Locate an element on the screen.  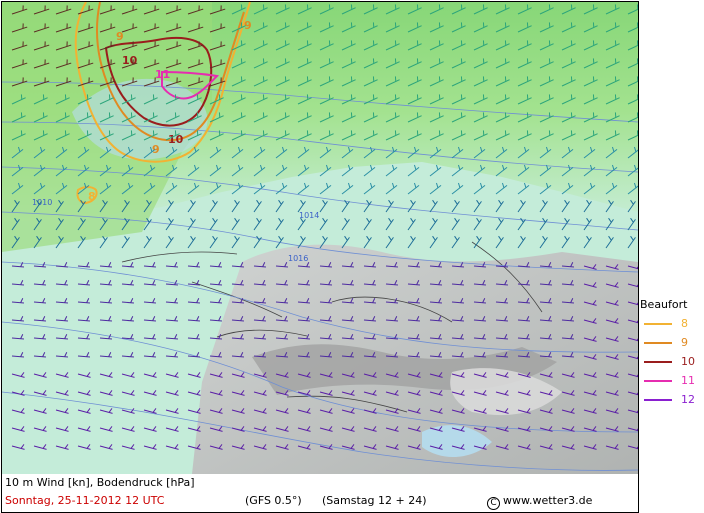
copyright: Cwww.wetter3.de is located at coordinates (539, 502).